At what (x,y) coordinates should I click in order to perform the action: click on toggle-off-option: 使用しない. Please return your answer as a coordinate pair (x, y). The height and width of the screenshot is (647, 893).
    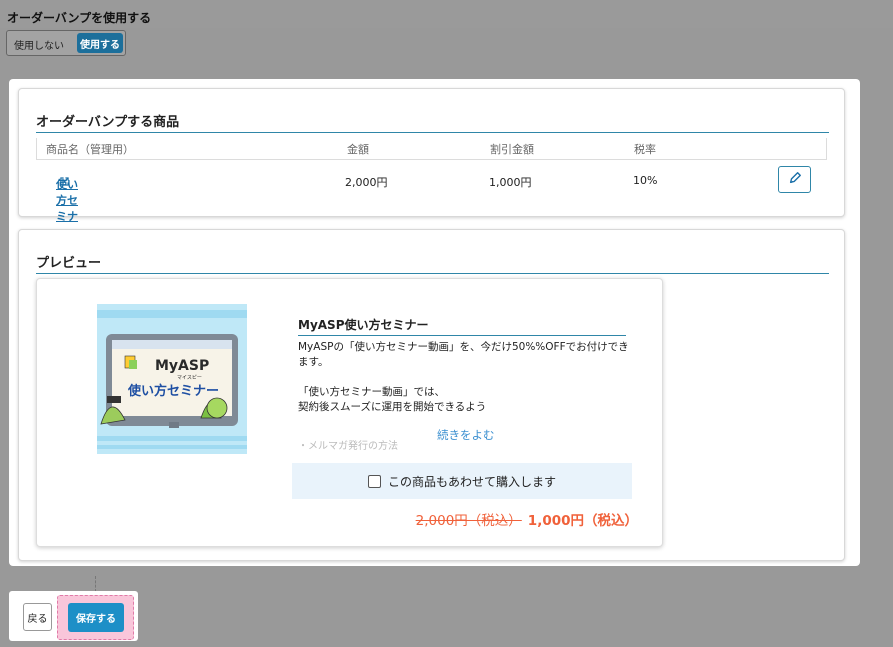
    Looking at the image, I should click on (39, 44).